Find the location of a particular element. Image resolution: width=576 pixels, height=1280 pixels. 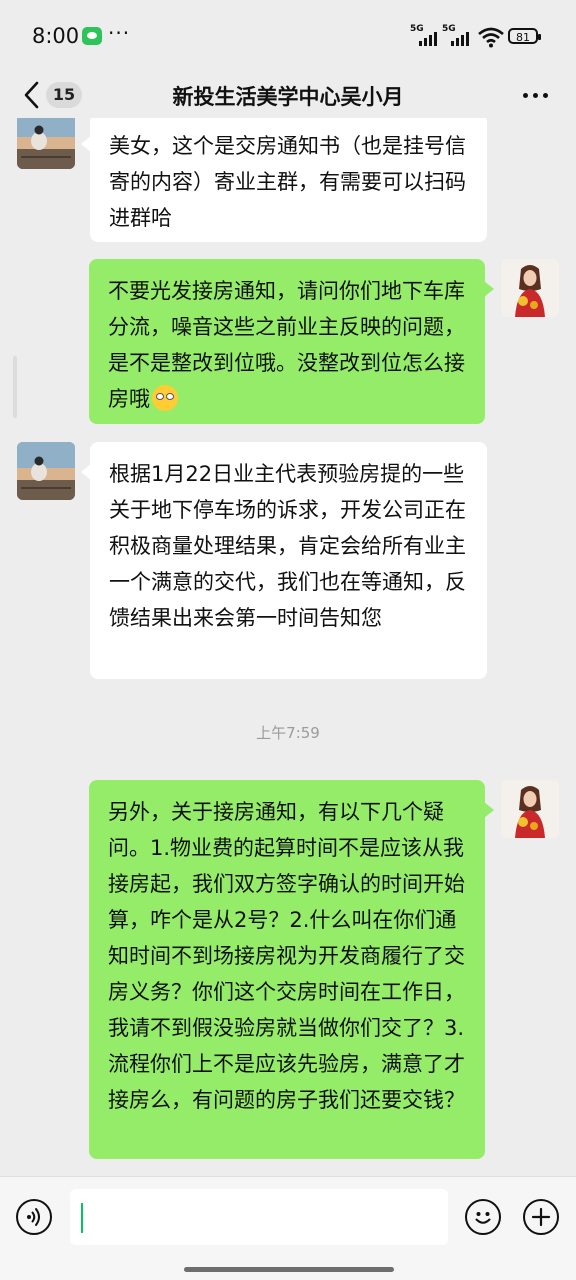

signal-5g-icon-2: 5G is located at coordinates (456, 35).